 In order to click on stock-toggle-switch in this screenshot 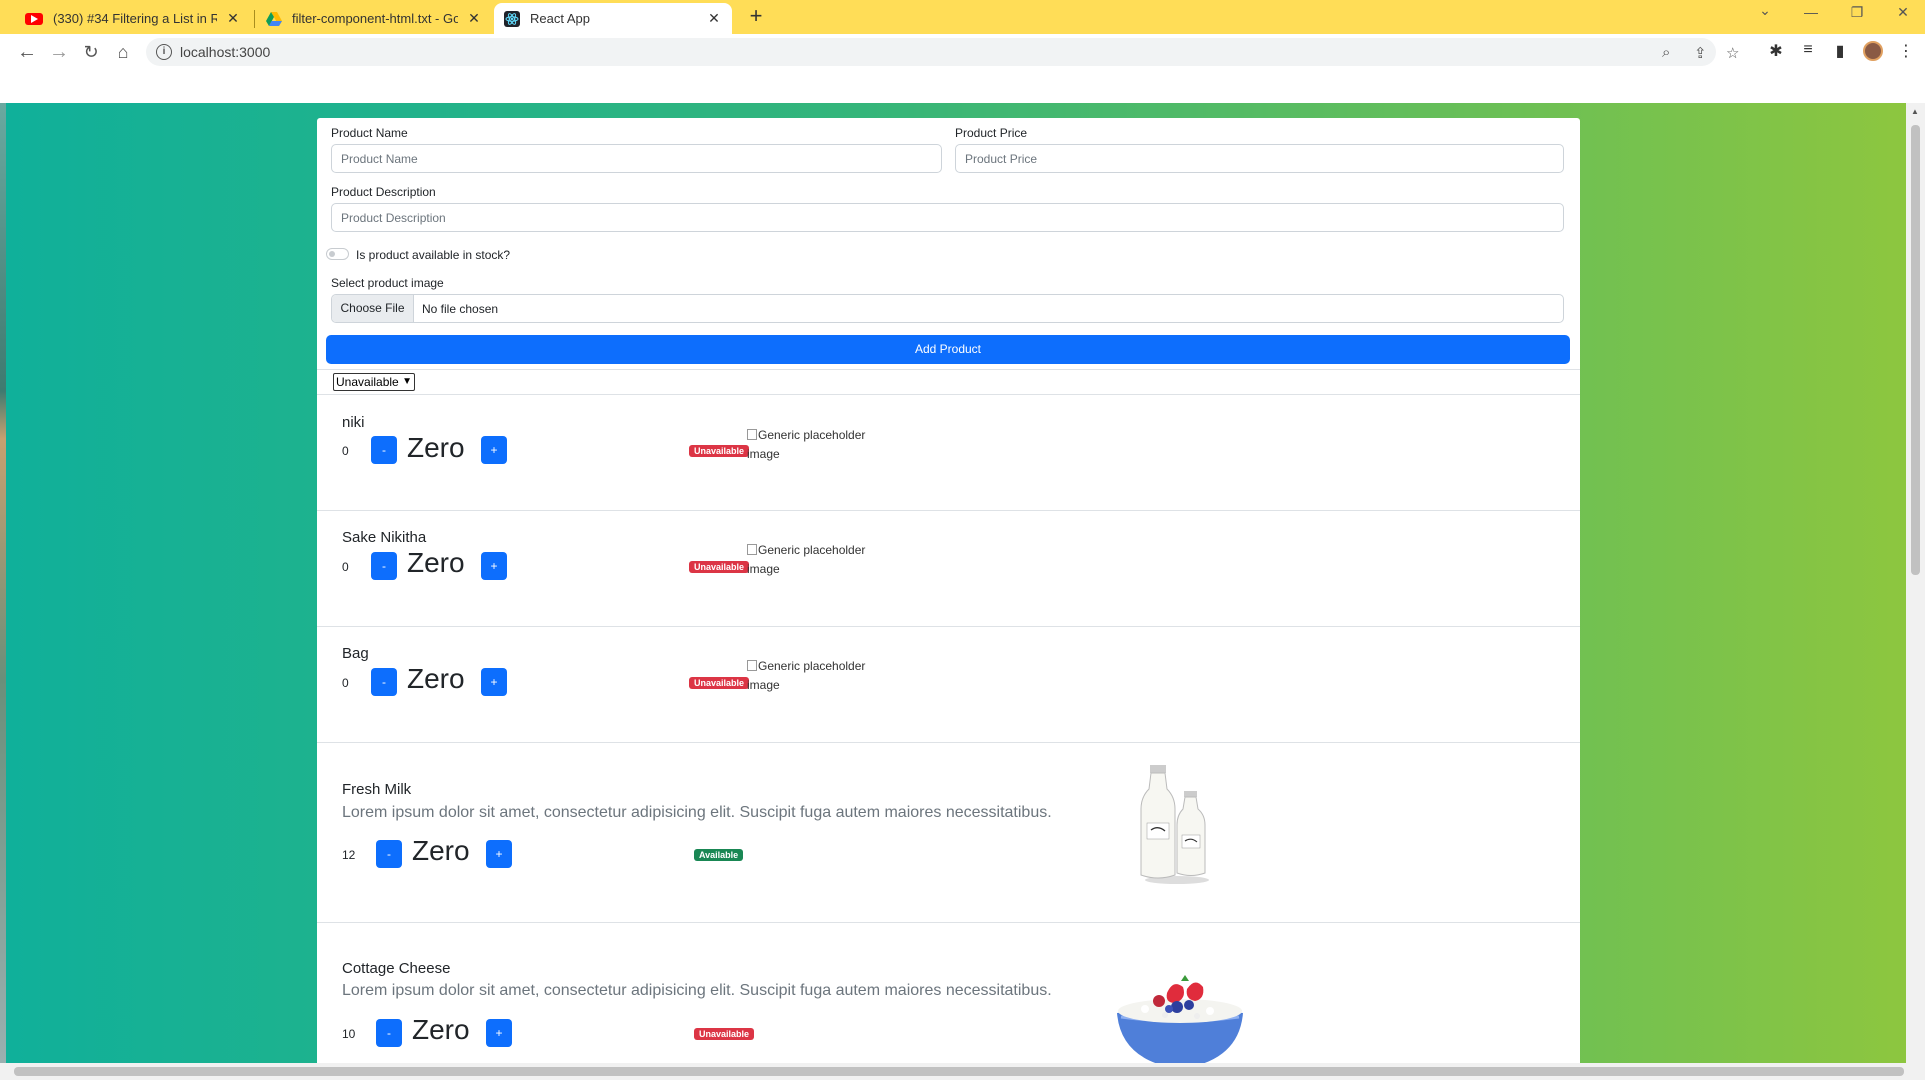, I will do `click(337, 254)`.